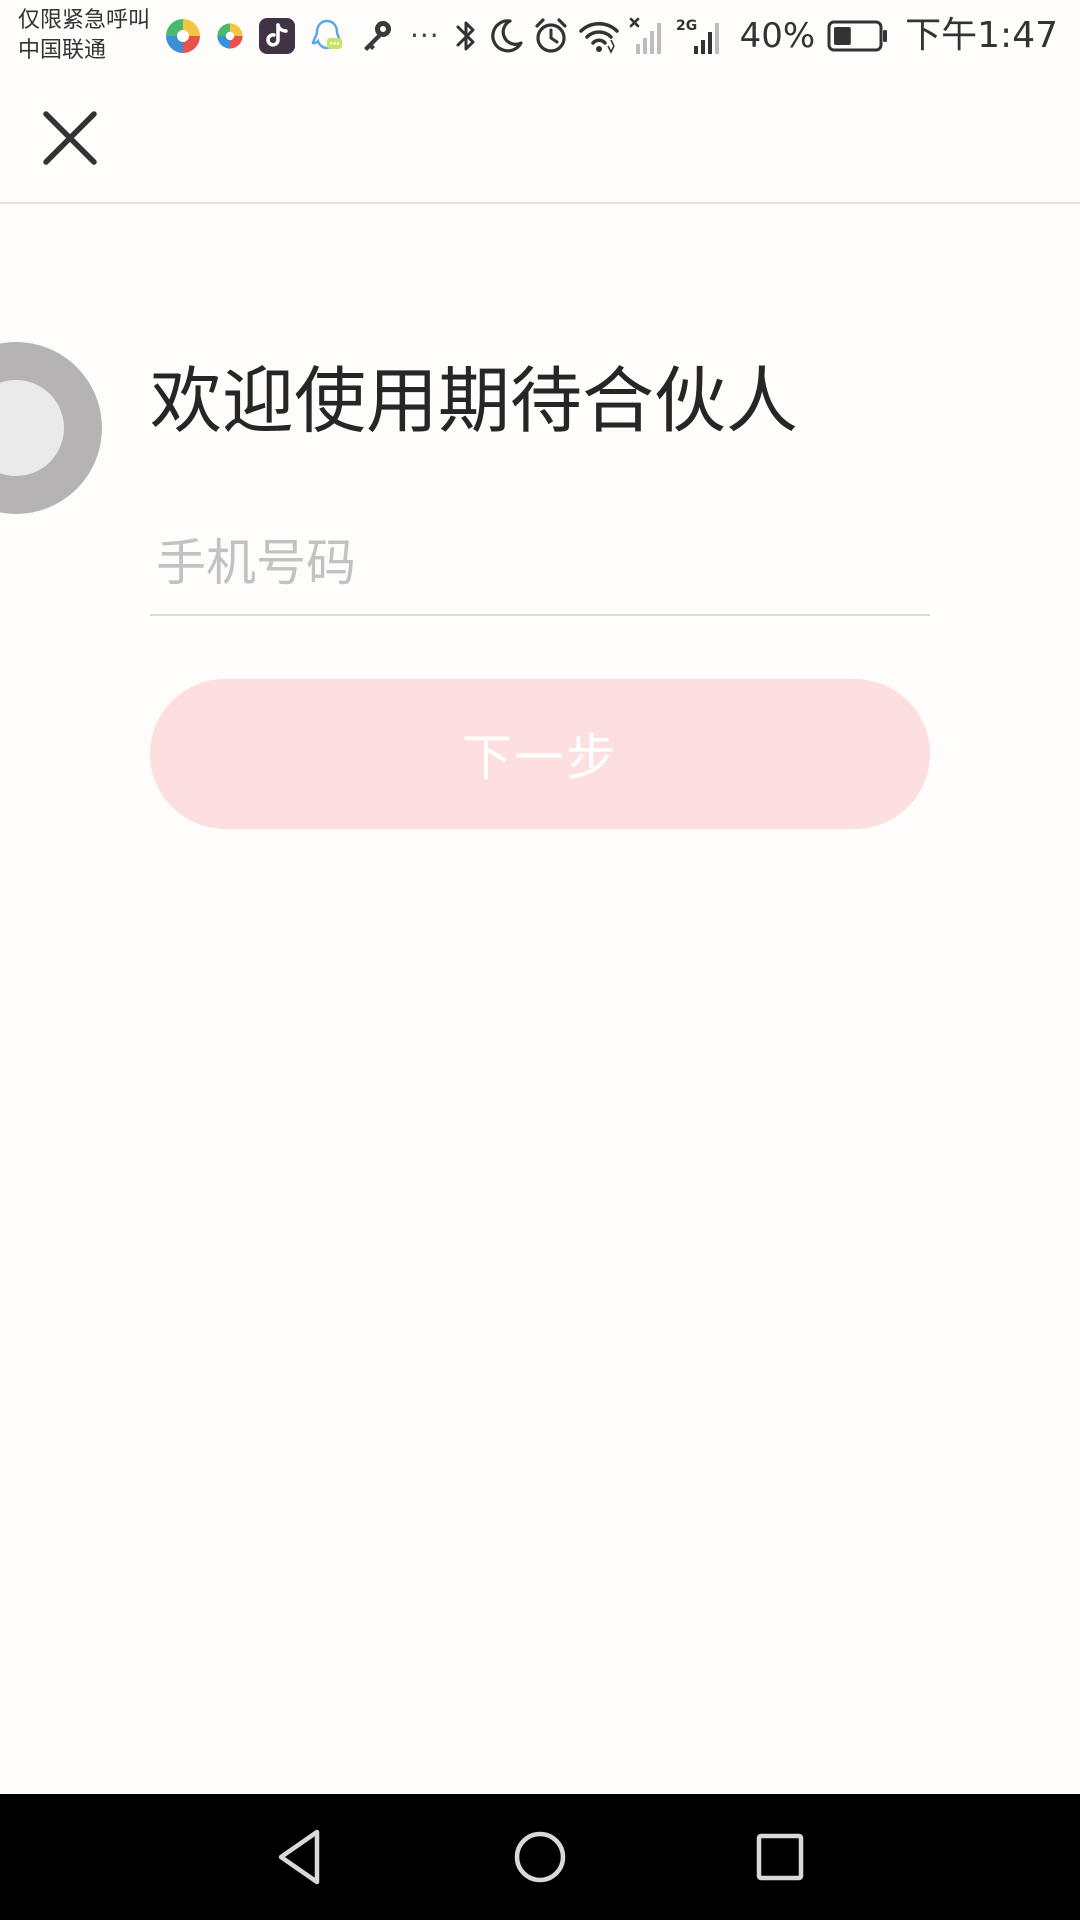 This screenshot has width=1080, height=1920. I want to click on status-bar: 仅限紧急呼叫 中国联通 ··· 2G 40% 下午1:47, so click(540, 36).